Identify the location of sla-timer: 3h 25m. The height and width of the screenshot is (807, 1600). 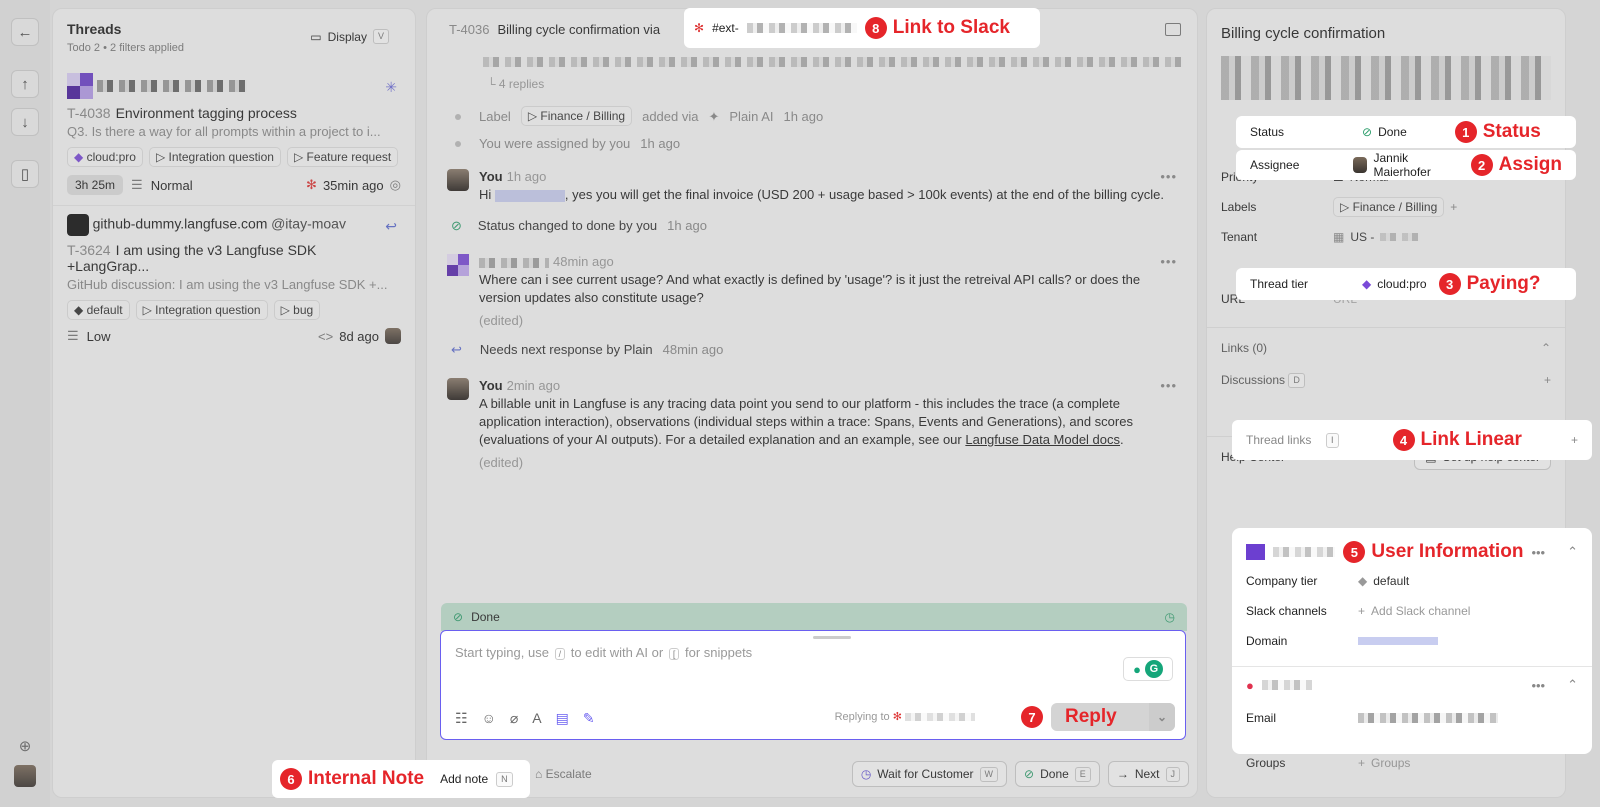
(95, 185).